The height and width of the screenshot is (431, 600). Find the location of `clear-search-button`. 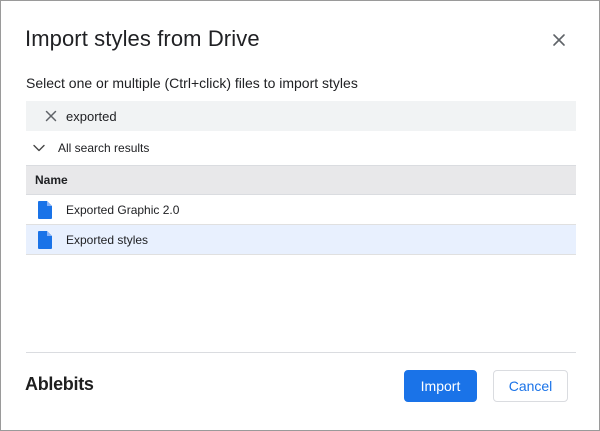

clear-search-button is located at coordinates (51, 116).